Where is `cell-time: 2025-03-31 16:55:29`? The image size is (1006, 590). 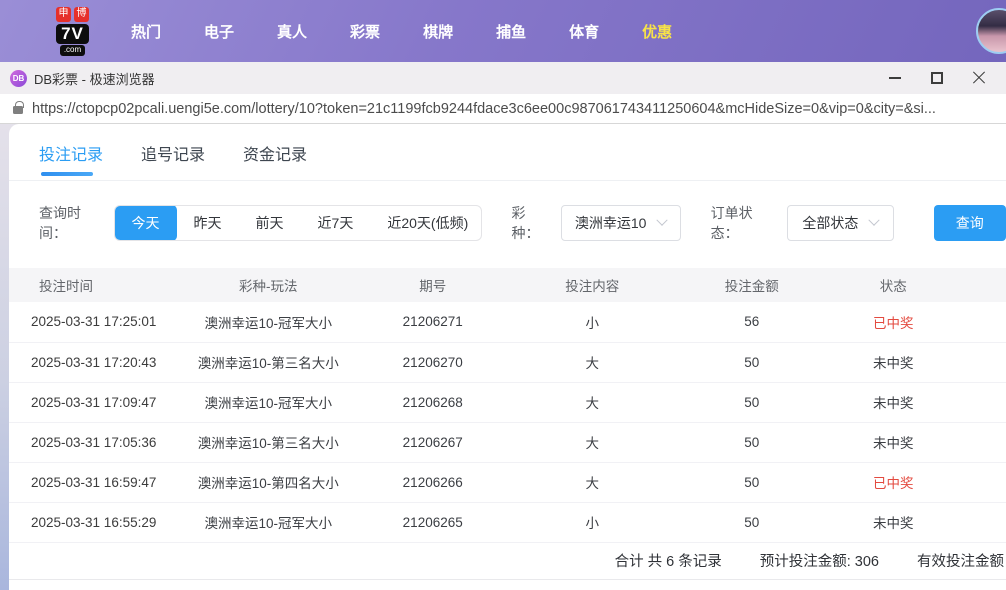 cell-time: 2025-03-31 16:55:29 is located at coordinates (94, 522).